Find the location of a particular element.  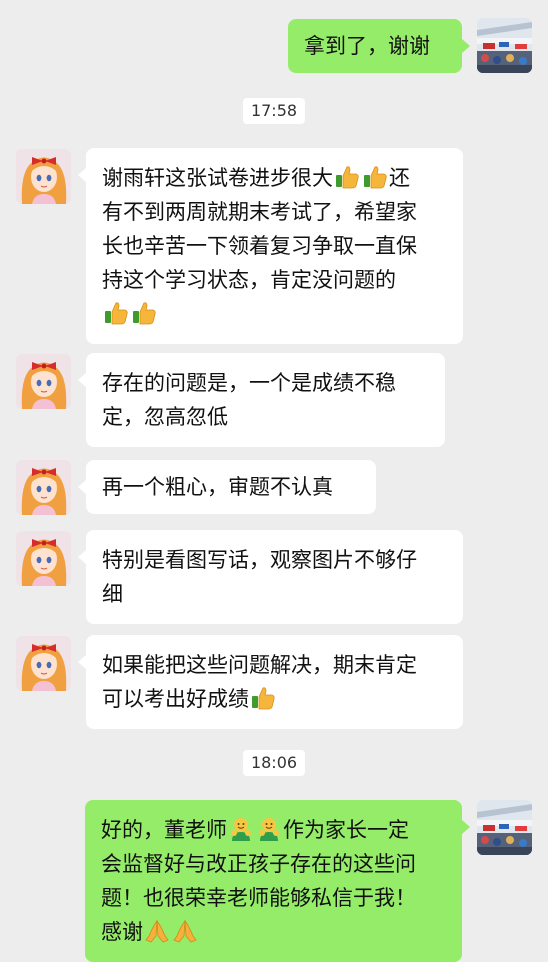

message-bubble: 再一个粗心，审题不认真 is located at coordinates (227, 487).